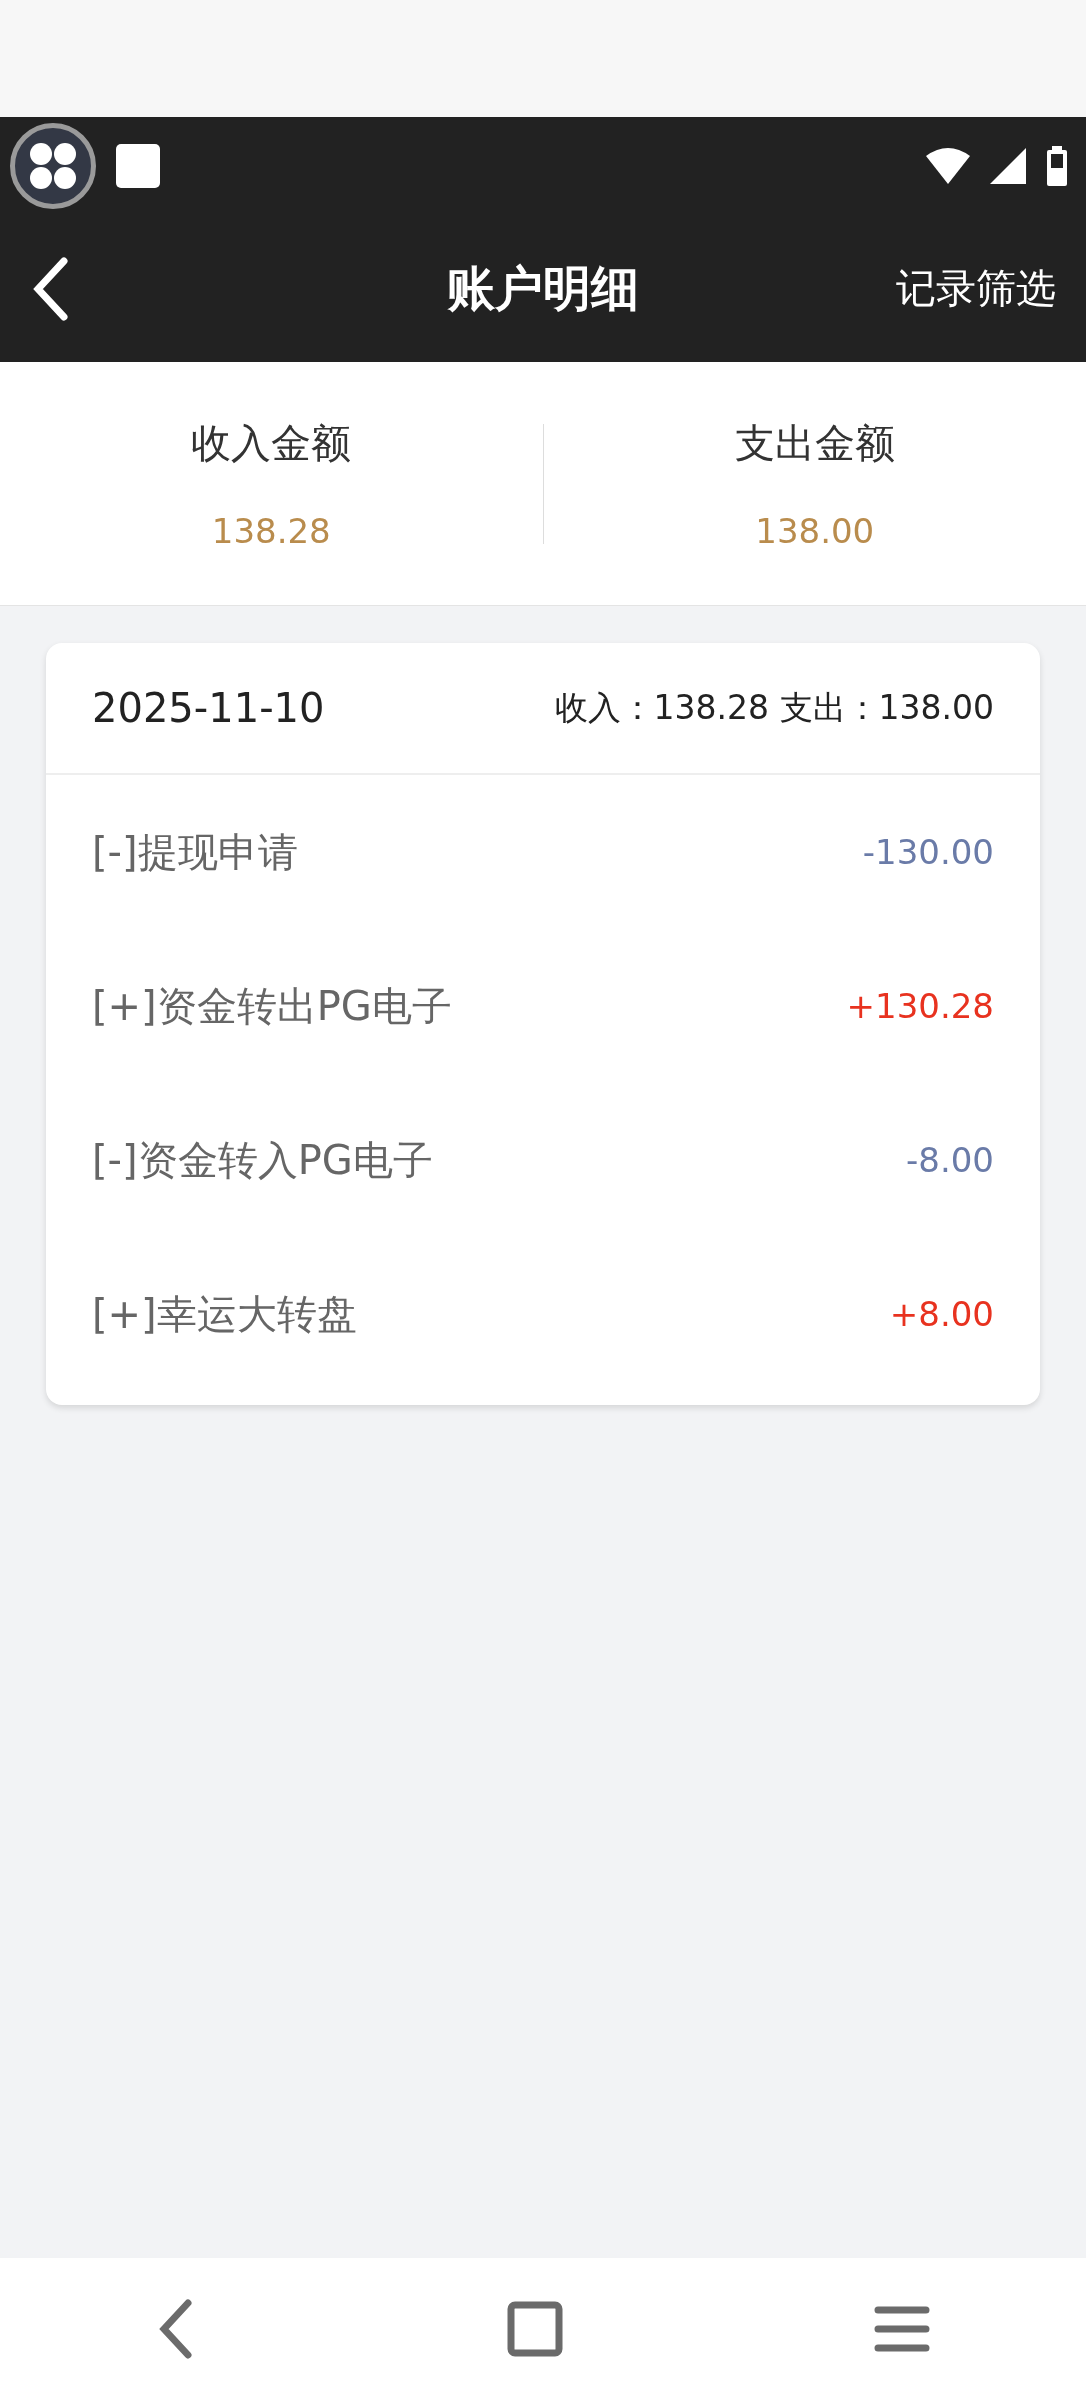 Image resolution: width=1086 pixels, height=2400 pixels. What do you see at coordinates (543, 288) in the screenshot?
I see `page-title: 账户明细` at bounding box center [543, 288].